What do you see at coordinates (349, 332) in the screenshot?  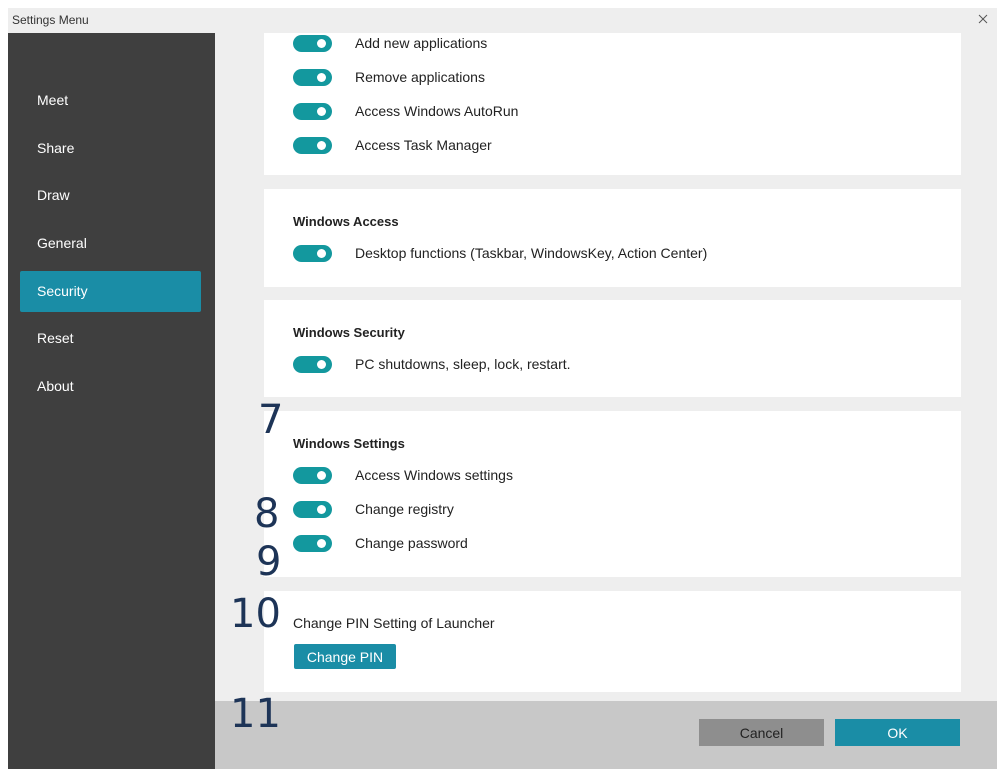 I see `section-title: Windows Security` at bounding box center [349, 332].